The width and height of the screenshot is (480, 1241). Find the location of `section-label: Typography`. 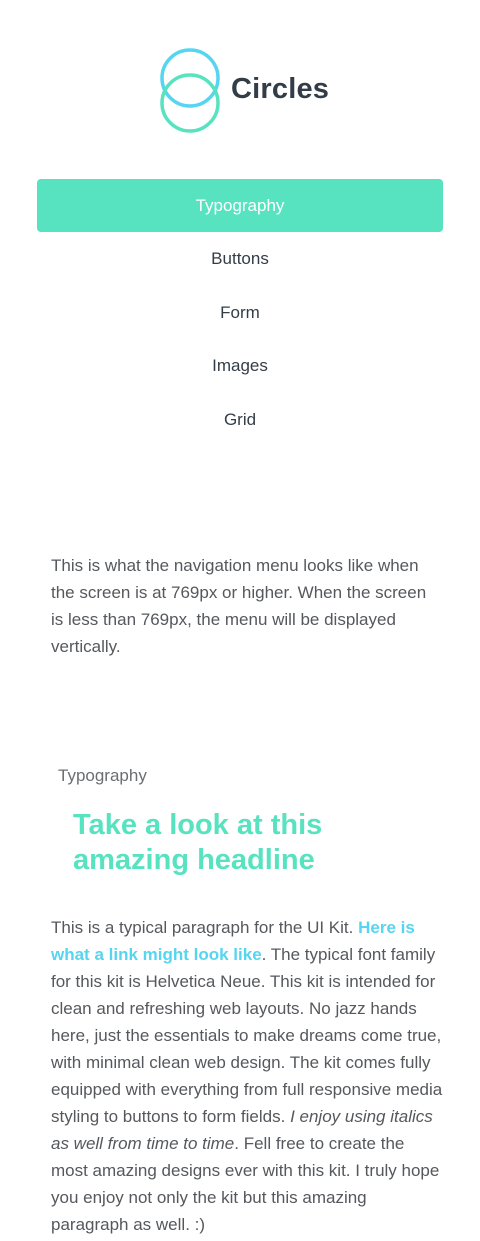

section-label: Typography is located at coordinates (102, 775).